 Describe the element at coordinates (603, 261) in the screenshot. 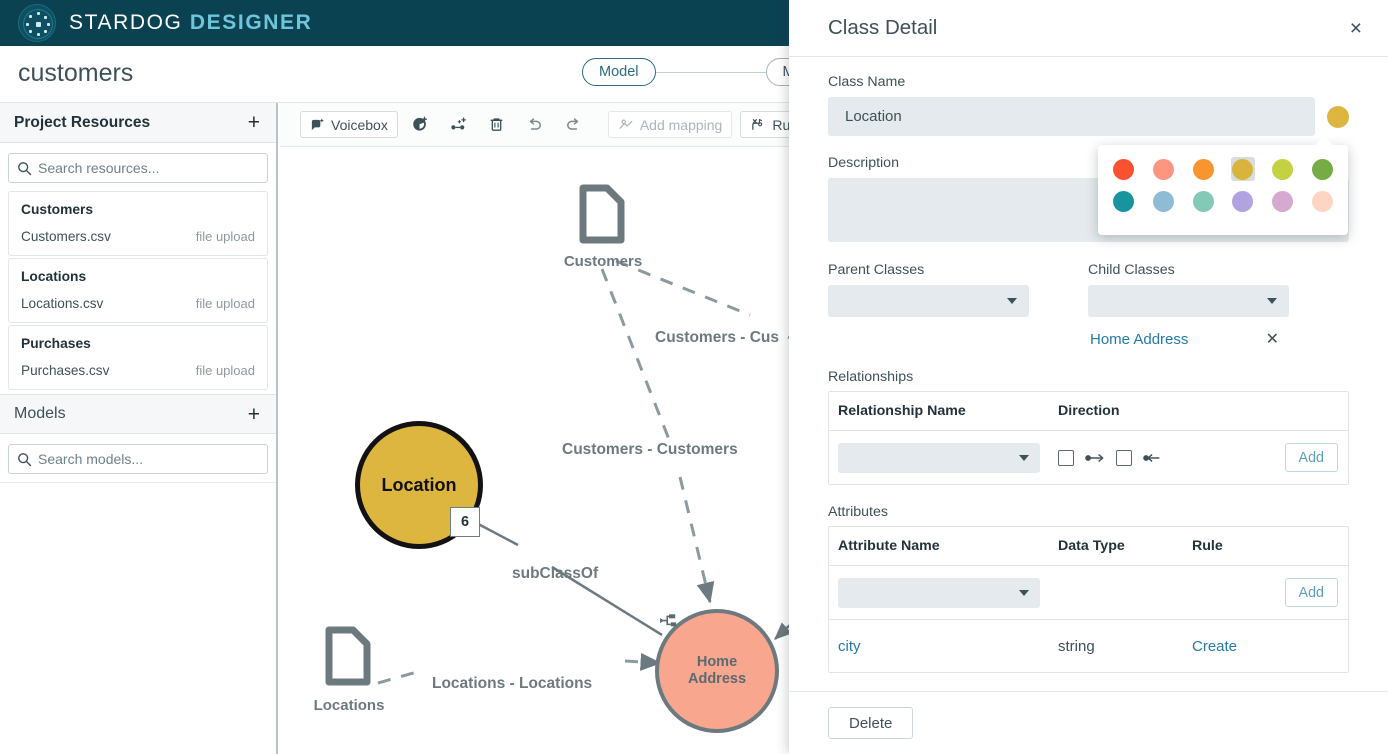

I see `data-source-label-customers: Customers` at that location.